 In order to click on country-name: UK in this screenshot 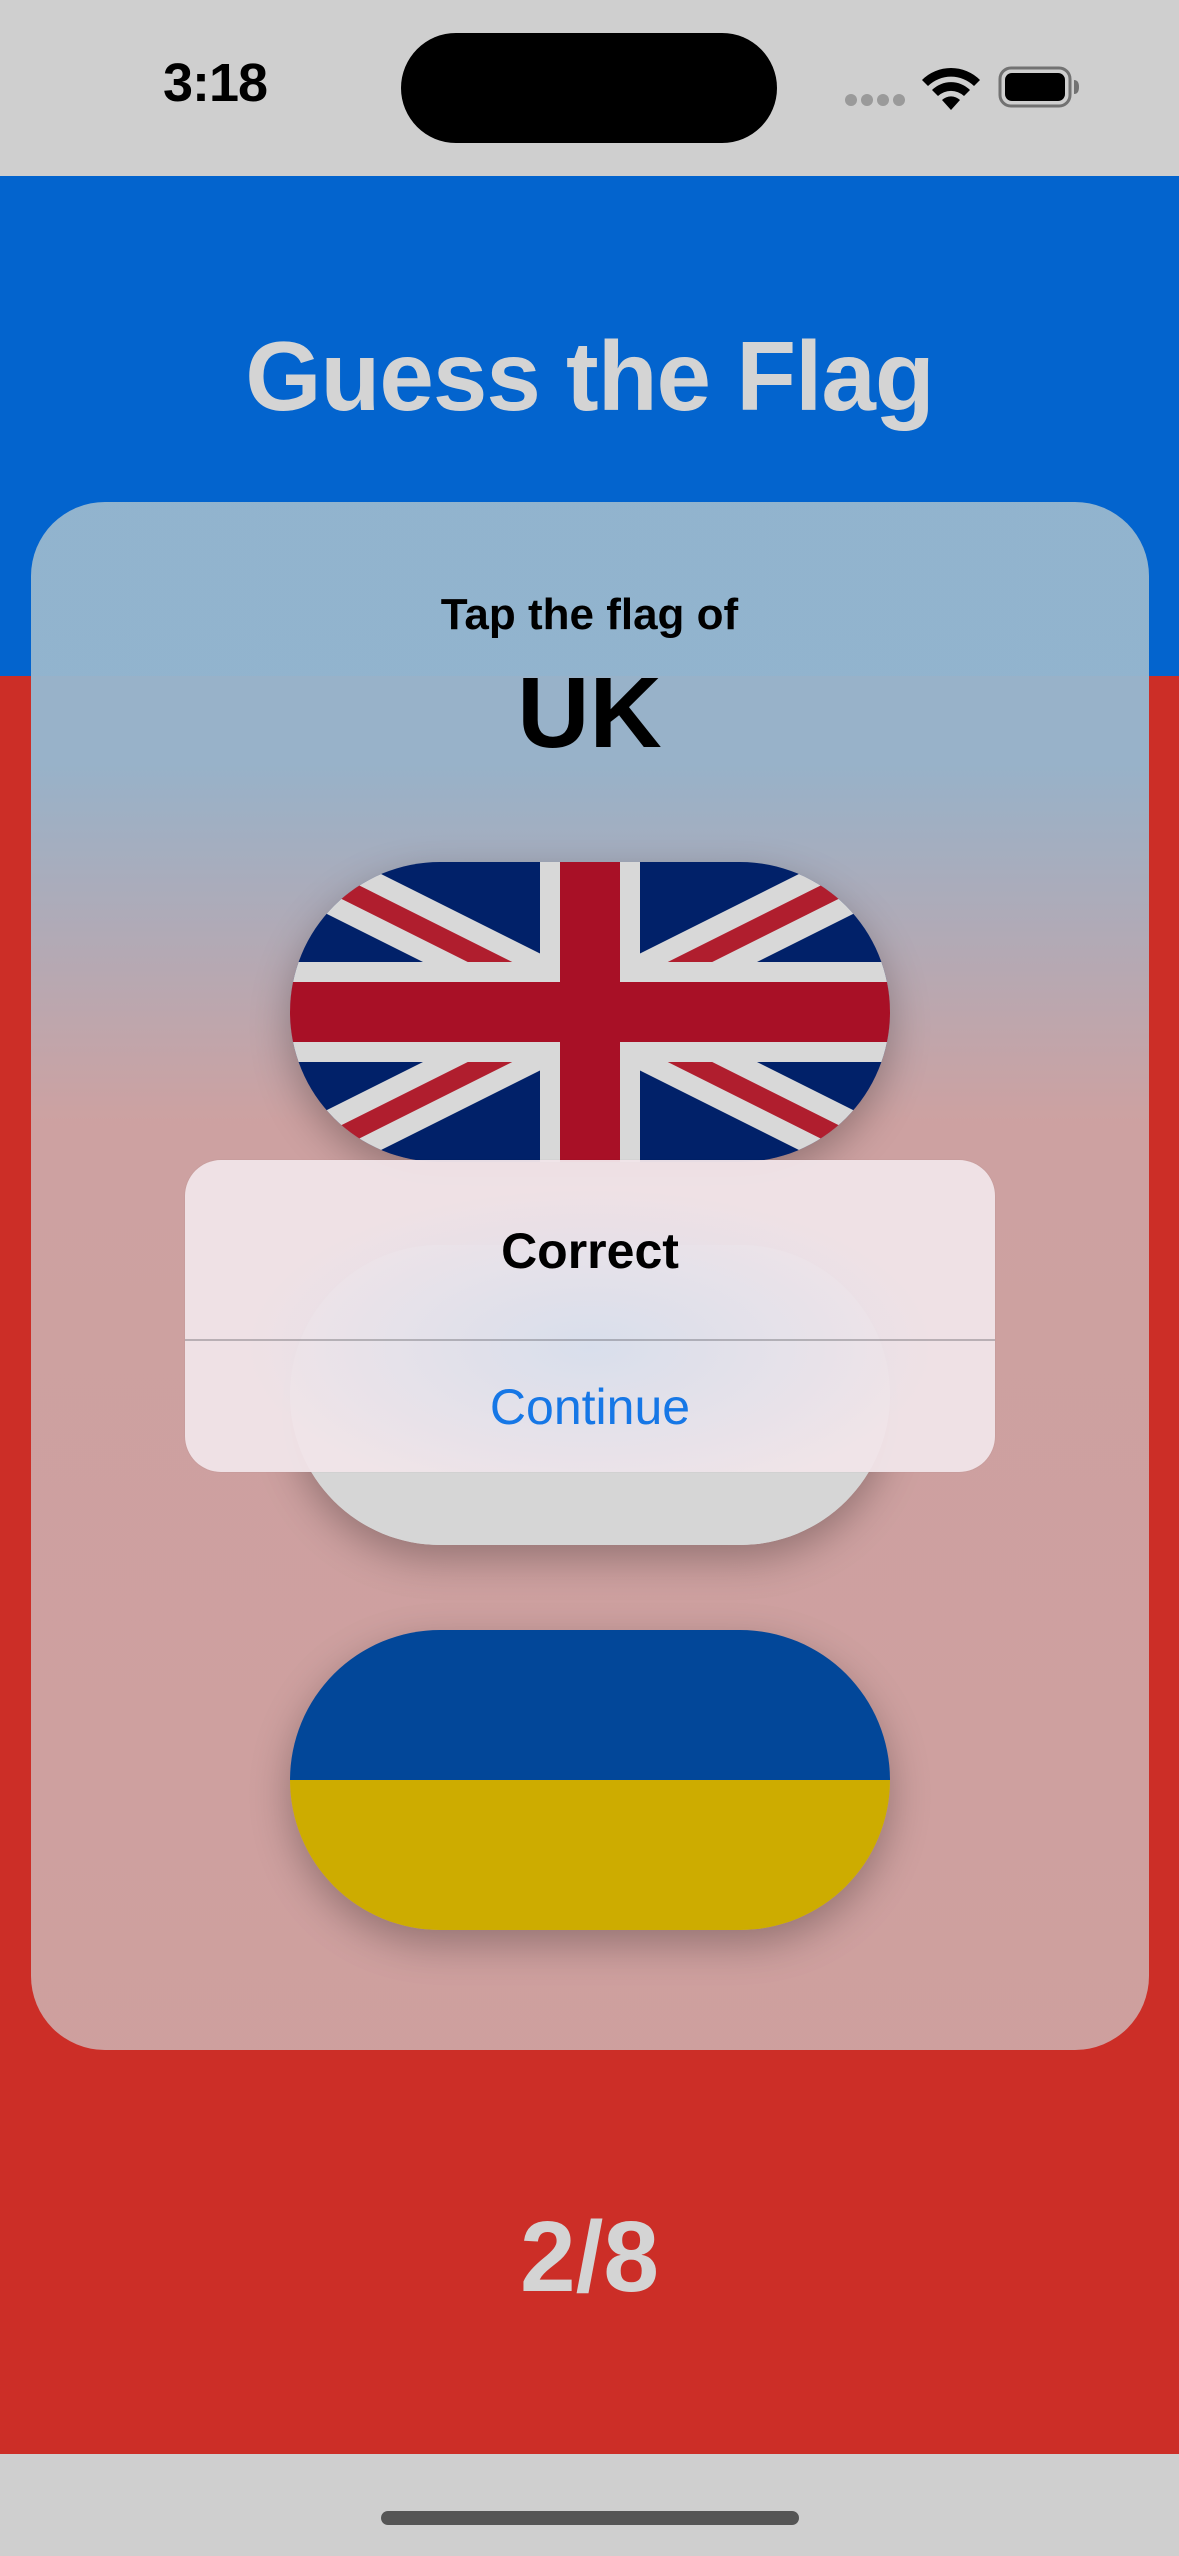, I will do `click(589, 713)`.